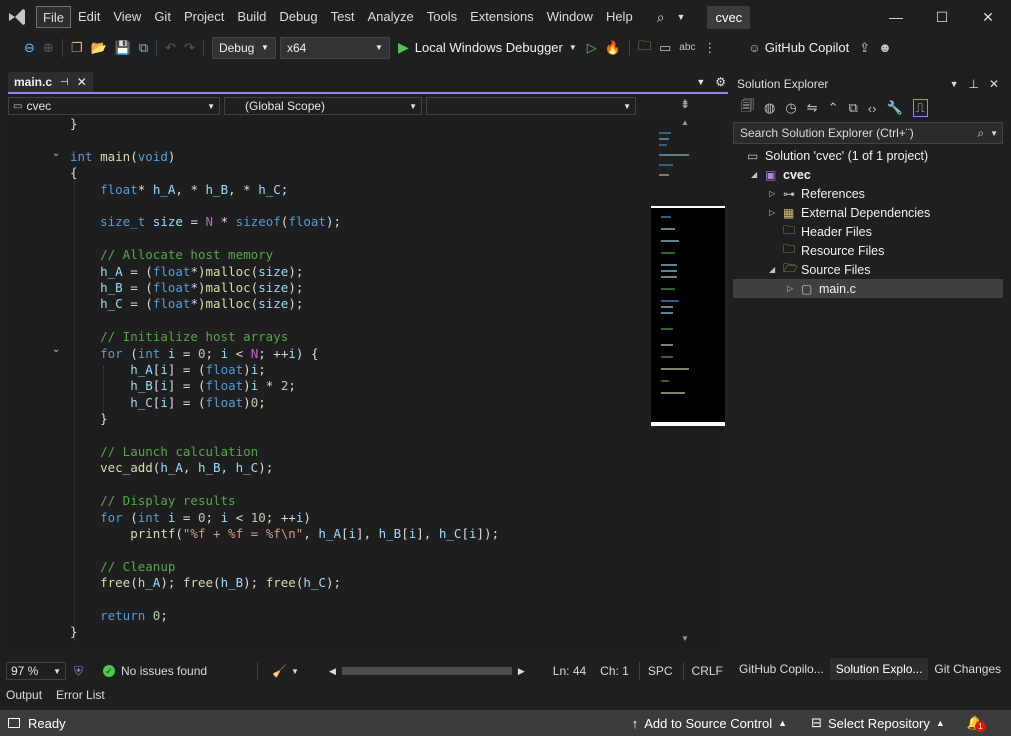 Image resolution: width=1011 pixels, height=736 pixels. I want to click on code-line: h_C[i] = (float)0;, so click(168, 403).